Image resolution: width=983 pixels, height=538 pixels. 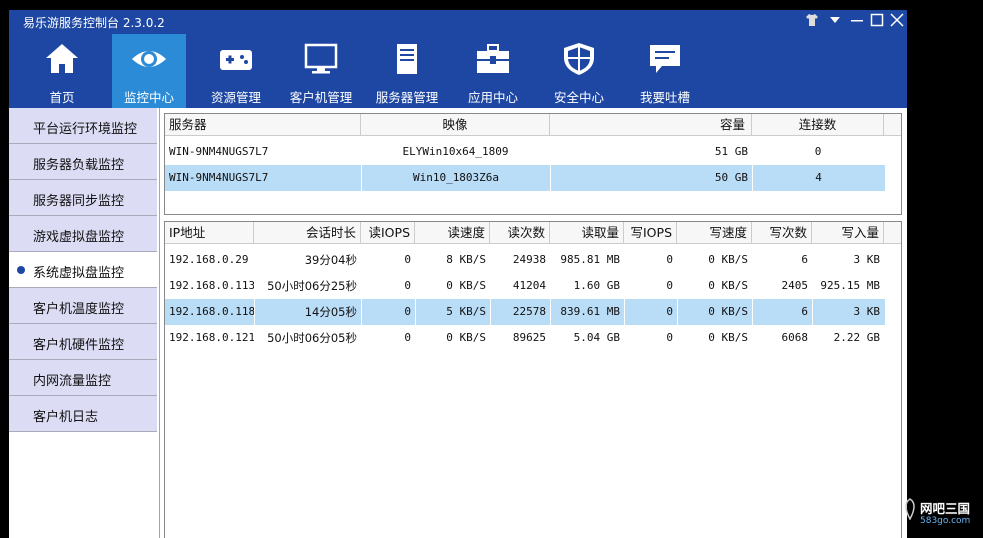 What do you see at coordinates (307, 312) in the screenshot?
I see `session-duration: 14分05秒` at bounding box center [307, 312].